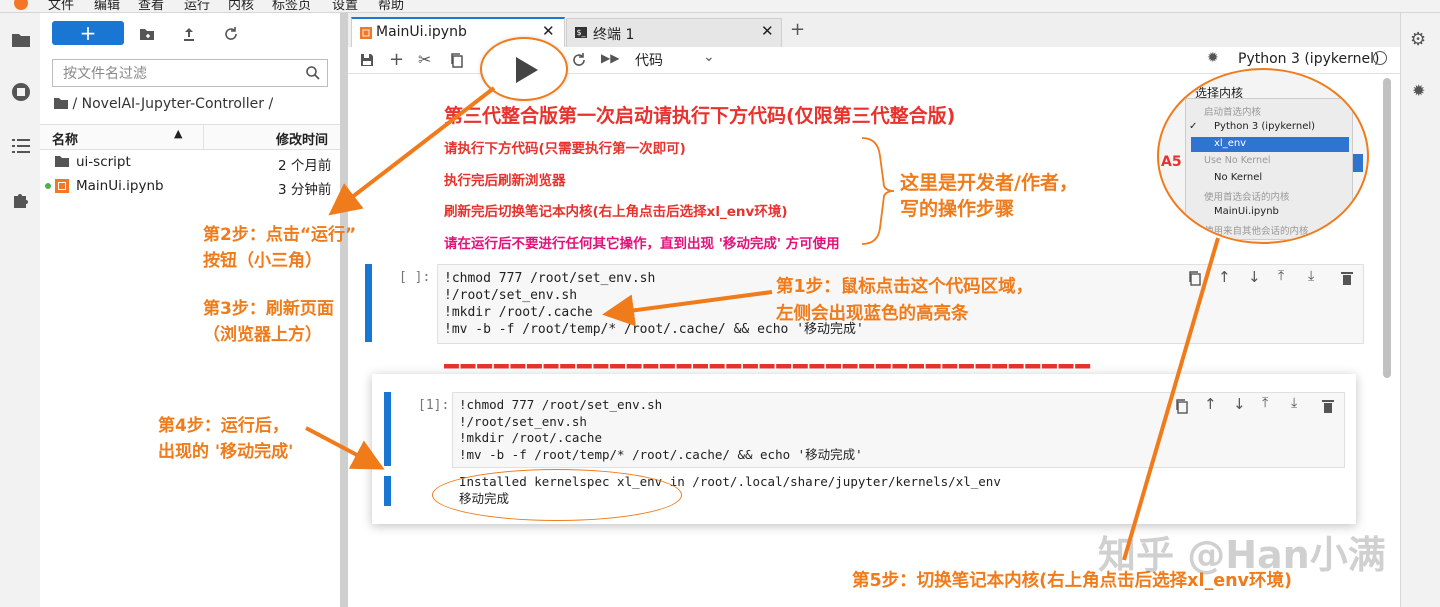 Image resolution: width=1440 pixels, height=607 pixels. I want to click on run-cell-button, so click(524, 69).